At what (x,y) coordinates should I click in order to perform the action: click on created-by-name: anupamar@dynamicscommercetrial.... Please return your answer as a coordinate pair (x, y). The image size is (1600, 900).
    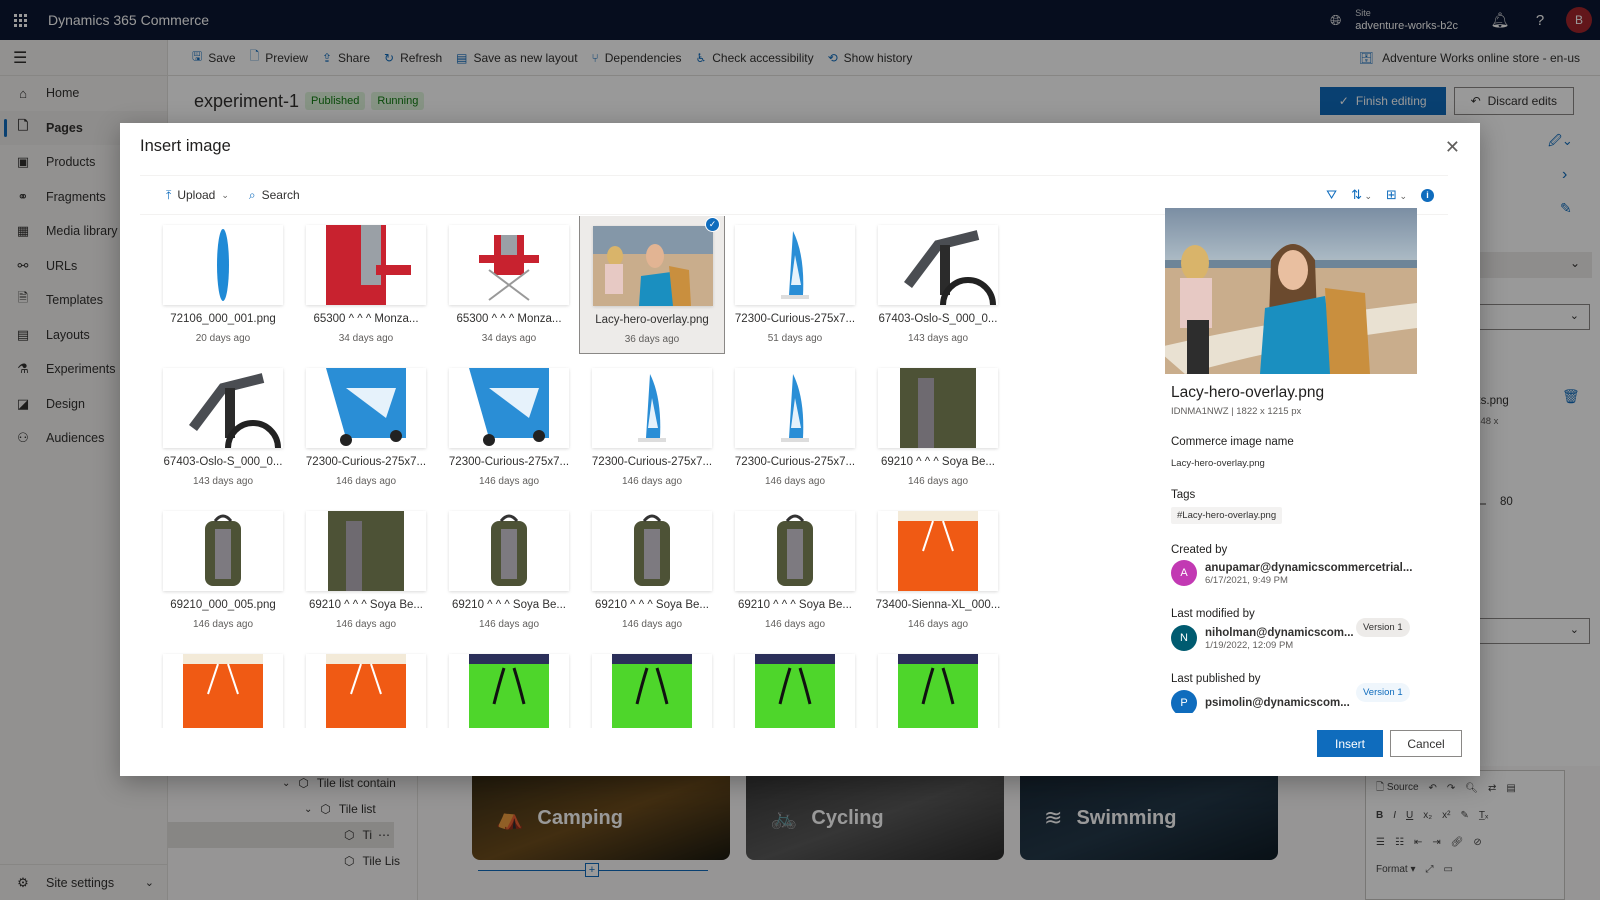
    Looking at the image, I should click on (1309, 567).